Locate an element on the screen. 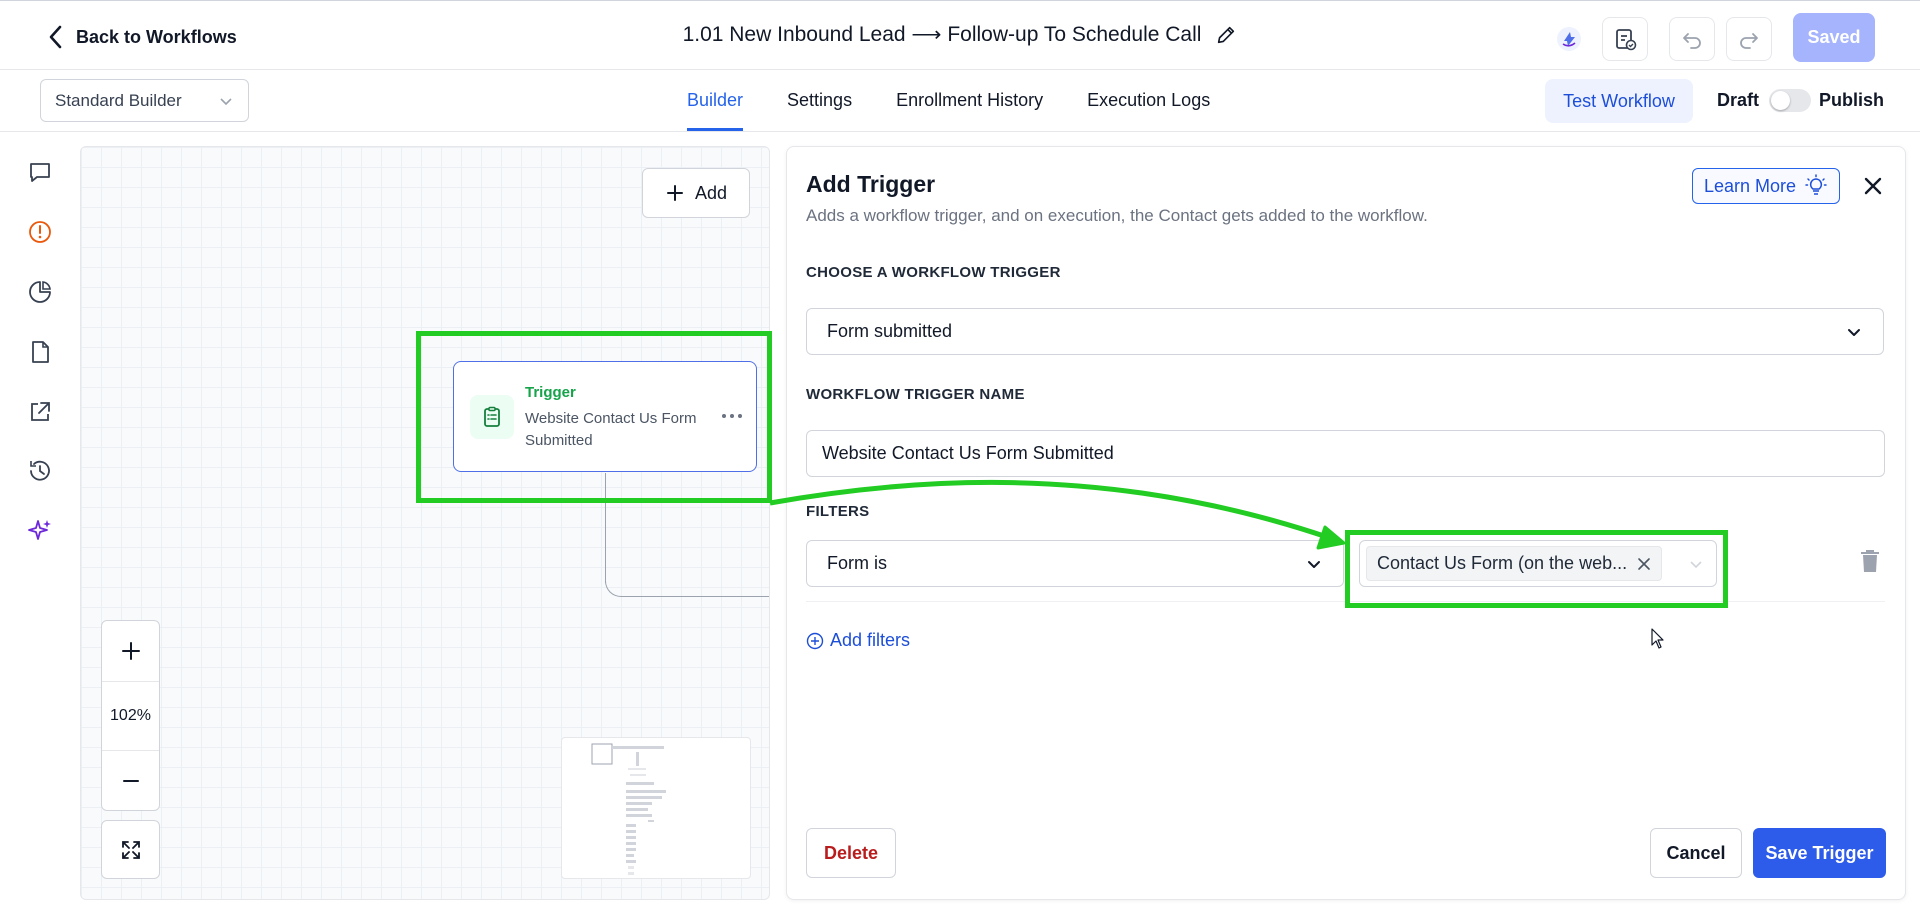  plus-circle-icon is located at coordinates (815, 640).